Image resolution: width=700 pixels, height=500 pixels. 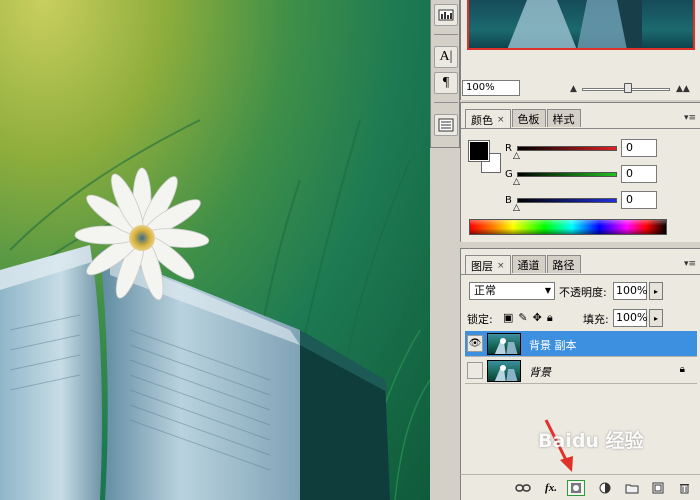 What do you see at coordinates (628, 88) in the screenshot?
I see `zoom-slider-handle` at bounding box center [628, 88].